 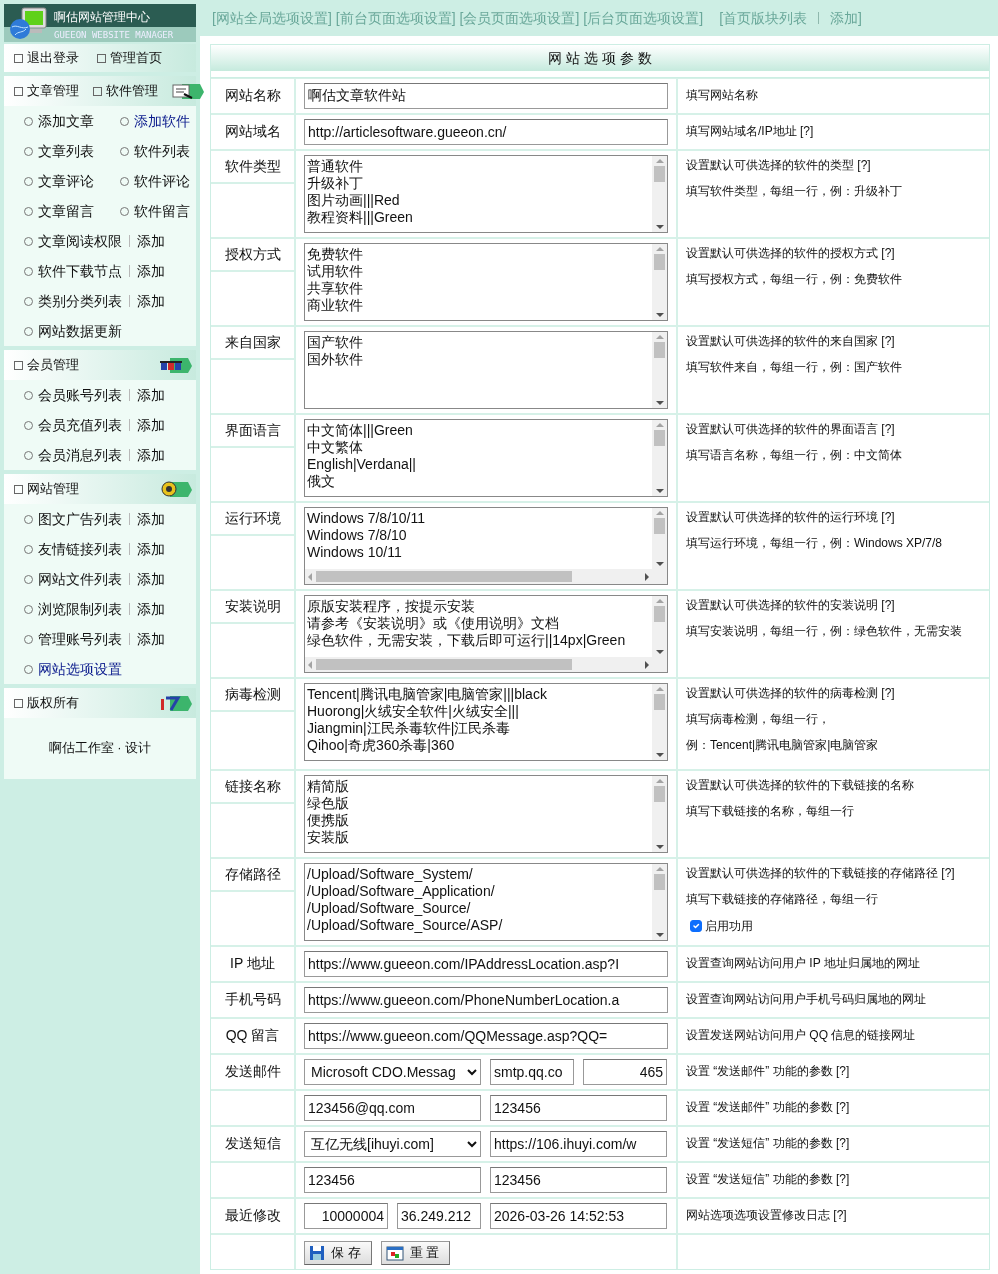 What do you see at coordinates (415, 1253) in the screenshot?
I see `reset-button: 重 置` at bounding box center [415, 1253].